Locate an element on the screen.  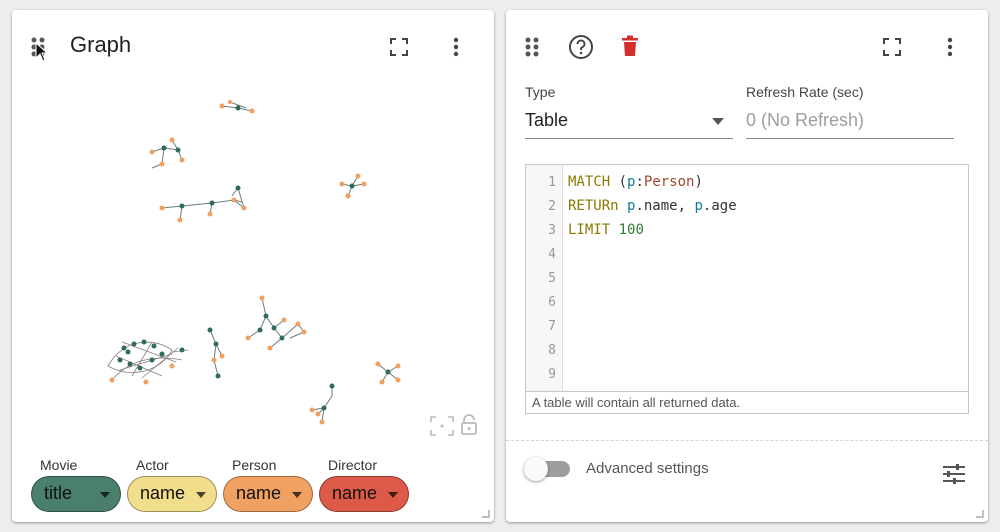
type-select-value: Table is located at coordinates (547, 120).